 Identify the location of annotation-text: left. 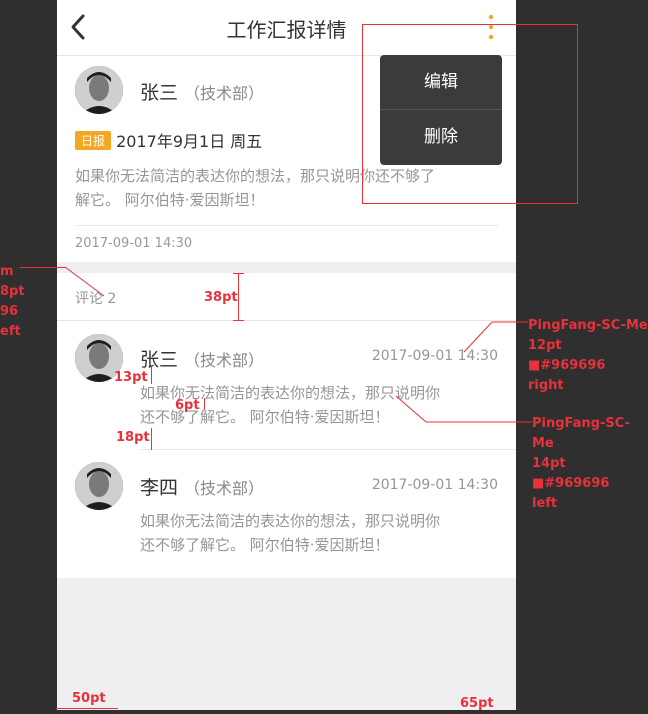
(545, 503).